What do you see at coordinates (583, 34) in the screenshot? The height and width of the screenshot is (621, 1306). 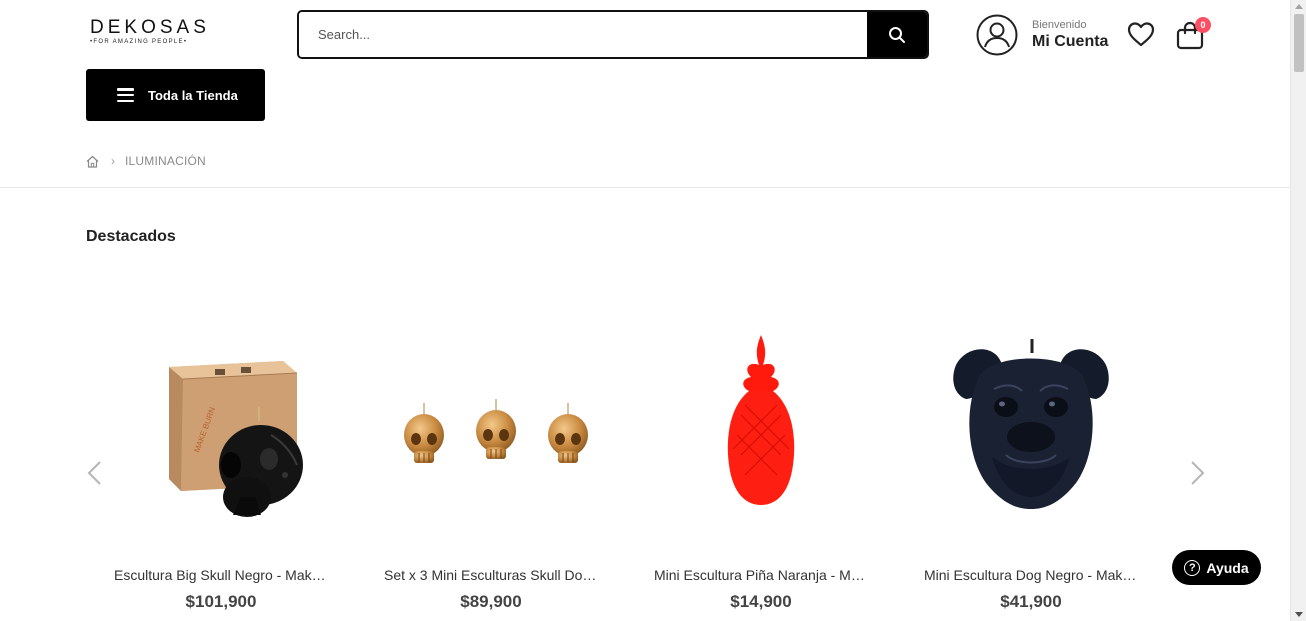 I see `search-input` at bounding box center [583, 34].